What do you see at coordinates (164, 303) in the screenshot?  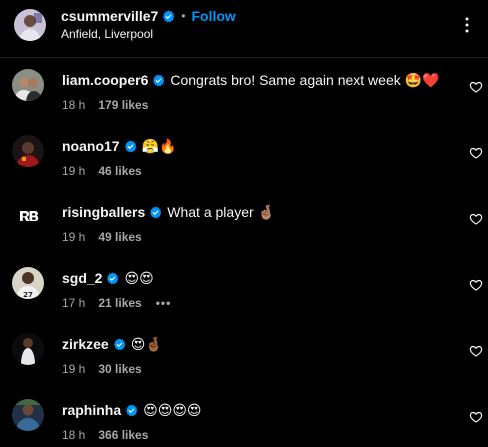 I see `comment-options-icon: •••` at bounding box center [164, 303].